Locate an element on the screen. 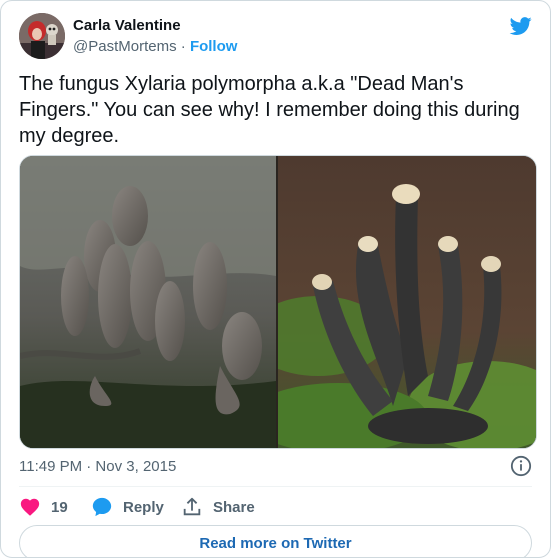  reply-button: Reply is located at coordinates (127, 507).